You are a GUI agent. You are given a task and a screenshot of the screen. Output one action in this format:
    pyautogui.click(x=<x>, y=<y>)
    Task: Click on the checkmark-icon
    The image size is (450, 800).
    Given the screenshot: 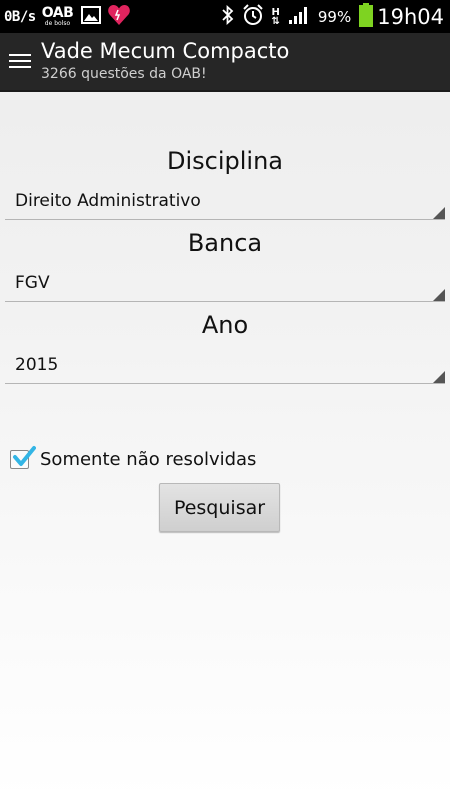 What is the action you would take?
    pyautogui.click(x=24, y=456)
    